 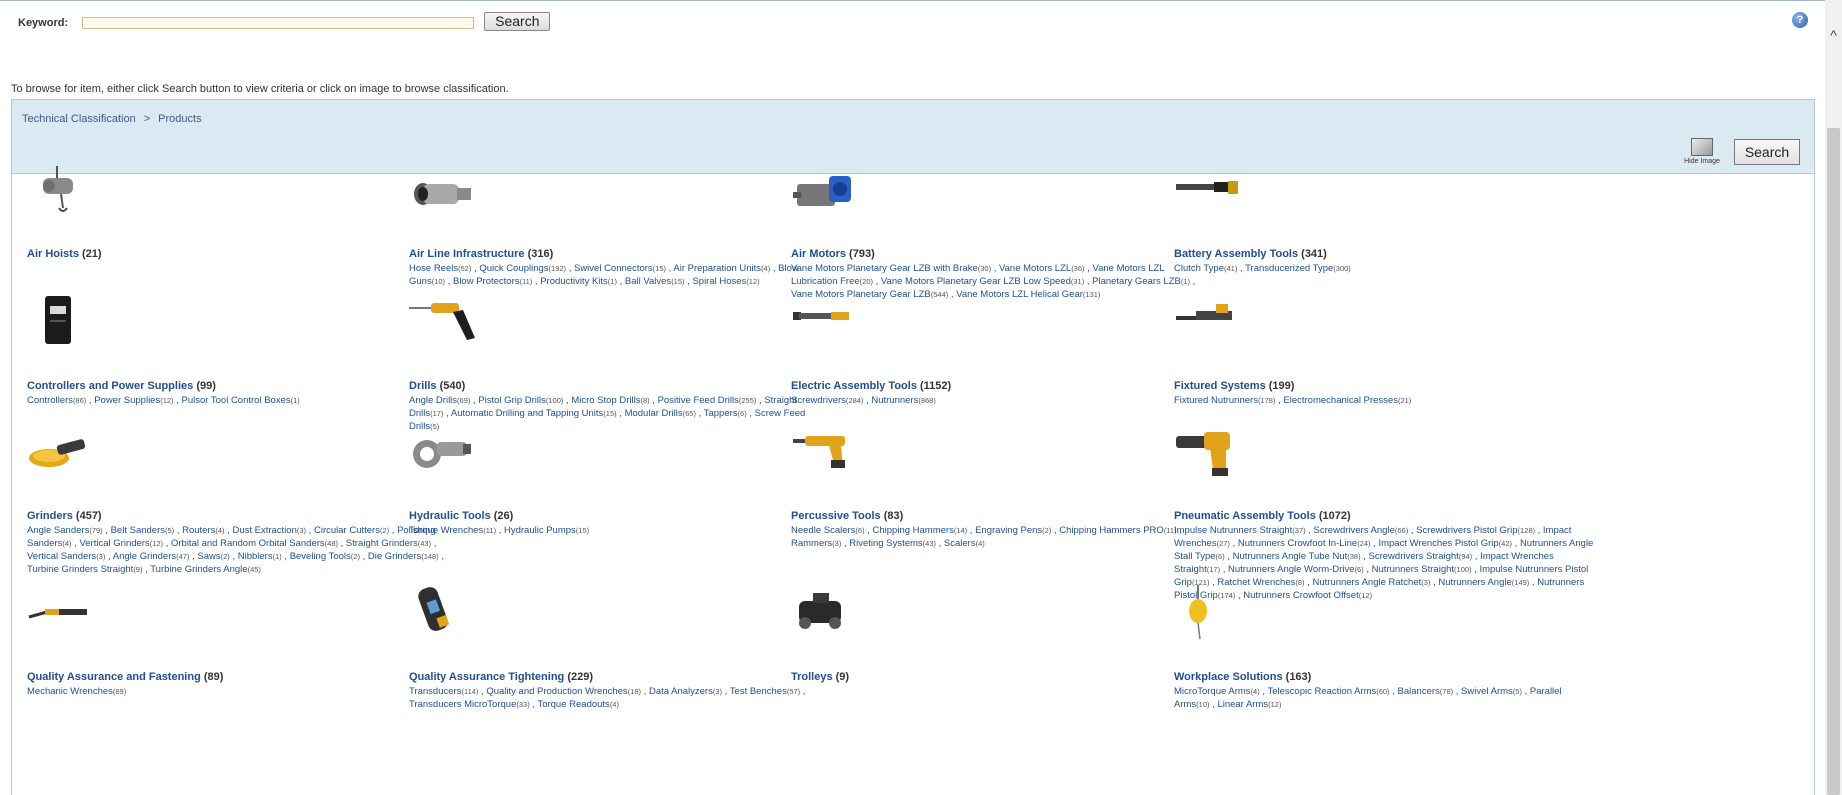 What do you see at coordinates (1249, 704) in the screenshot?
I see `subcategory-link: Linear Arms(12)` at bounding box center [1249, 704].